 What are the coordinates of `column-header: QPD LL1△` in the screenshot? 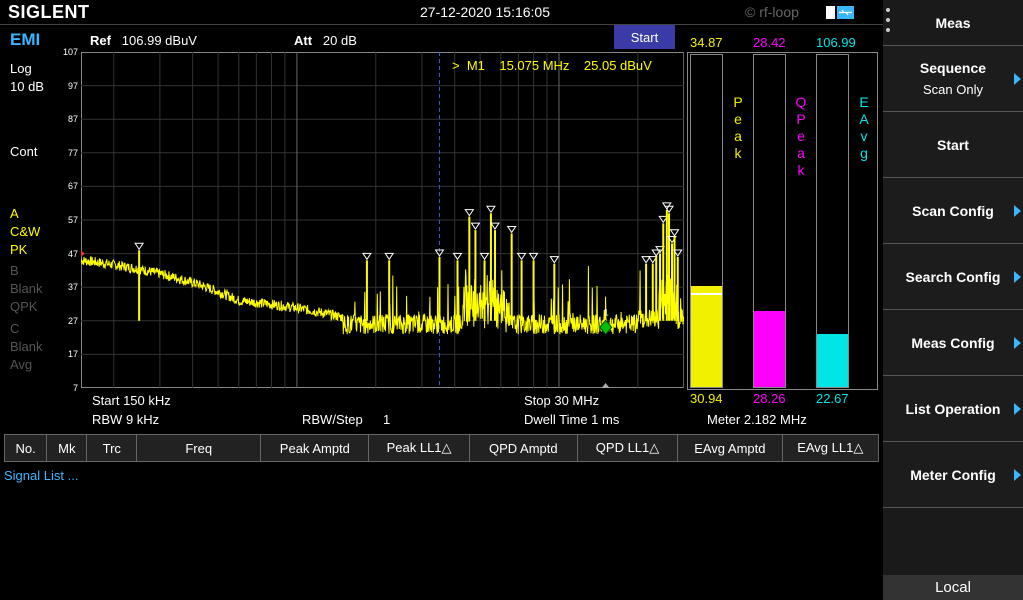 It's located at (627, 448).